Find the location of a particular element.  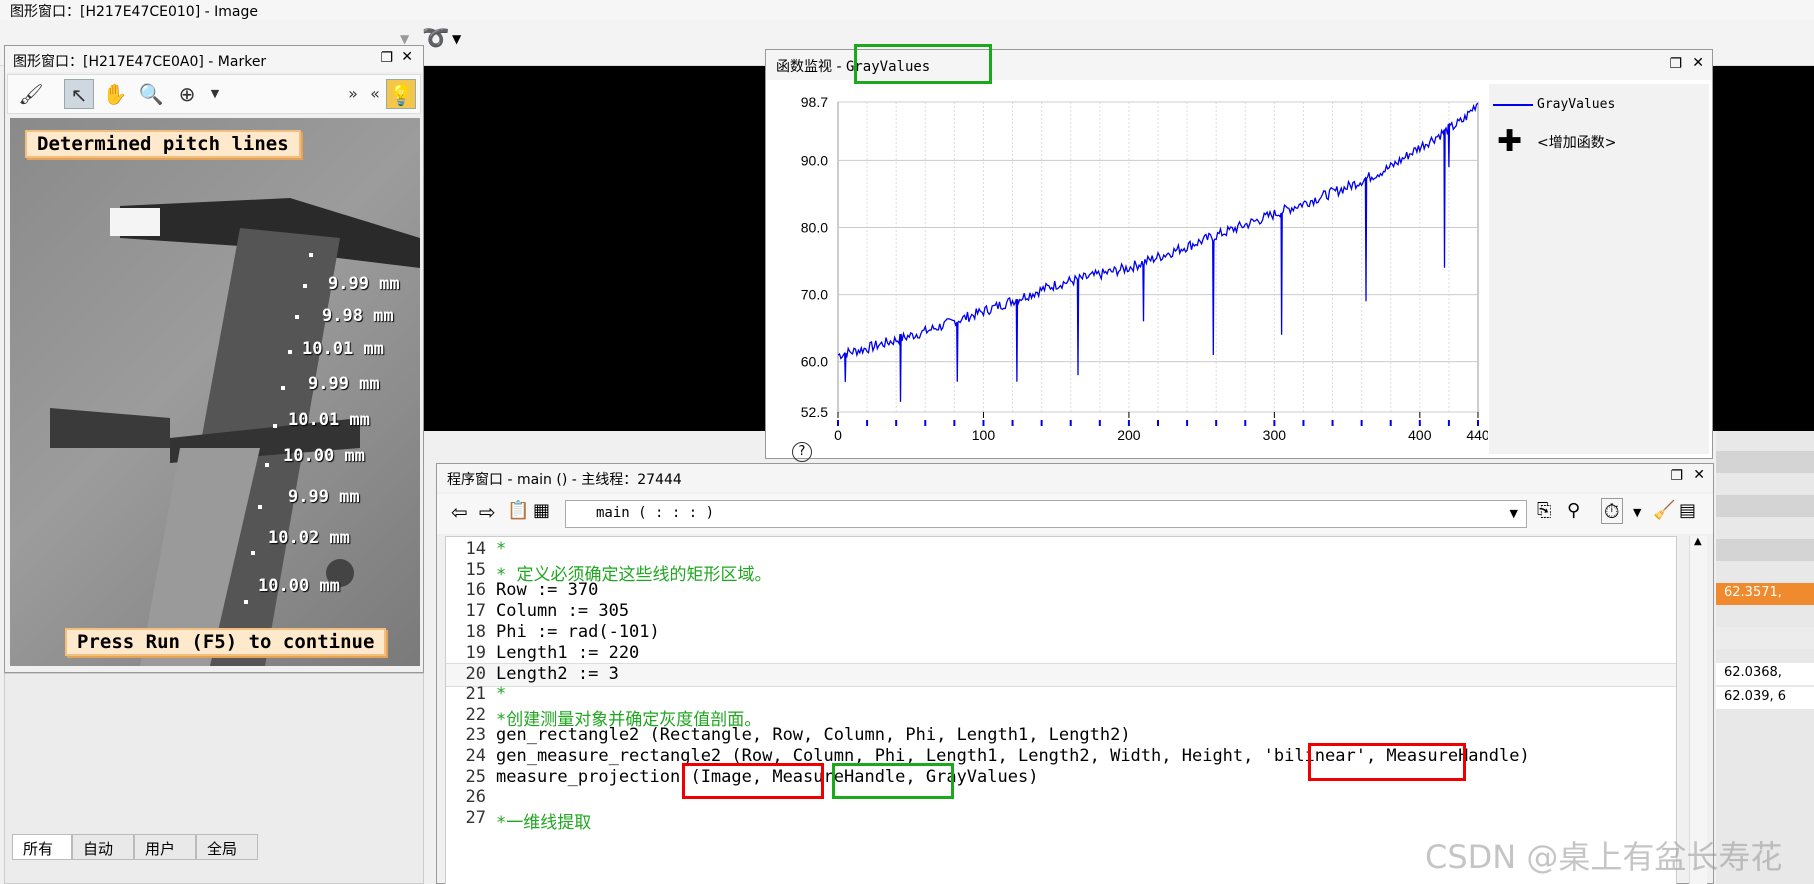

program-window-title: 程序窗口 - main () - 主线程：27444 ❐ ✕ is located at coordinates (1075, 478).